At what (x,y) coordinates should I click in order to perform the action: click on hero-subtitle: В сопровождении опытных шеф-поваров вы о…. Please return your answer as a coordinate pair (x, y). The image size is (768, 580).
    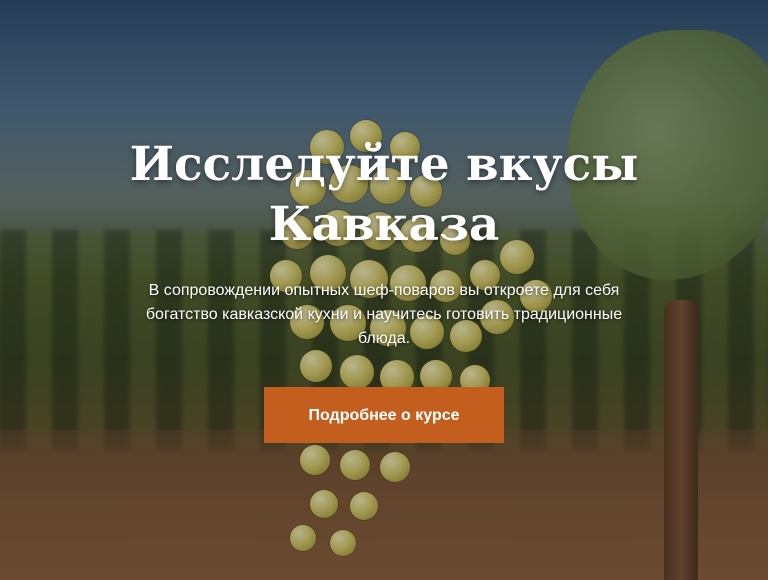
    Looking at the image, I should click on (384, 314).